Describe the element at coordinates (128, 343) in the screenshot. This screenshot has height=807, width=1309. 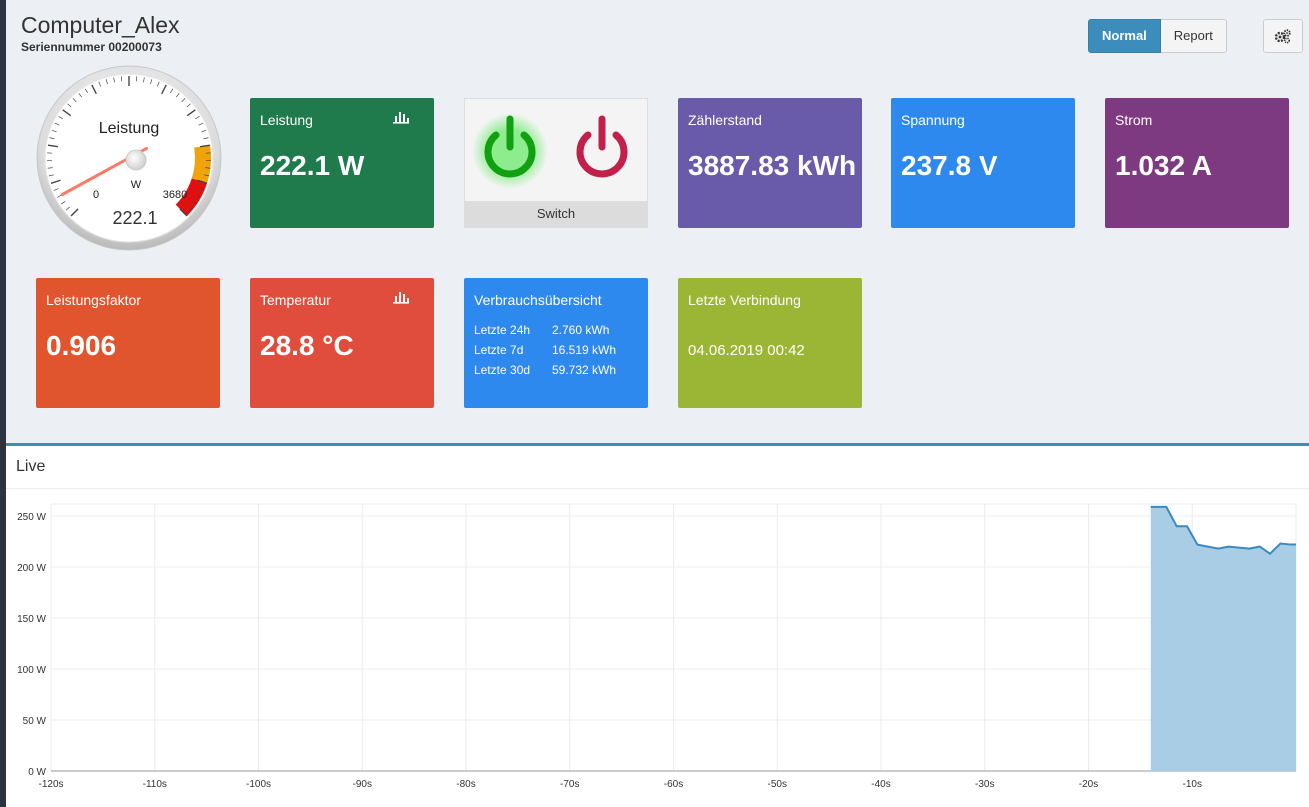
I see `tile-leistungsfaktor: Leistungsfaktor 0.906` at that location.